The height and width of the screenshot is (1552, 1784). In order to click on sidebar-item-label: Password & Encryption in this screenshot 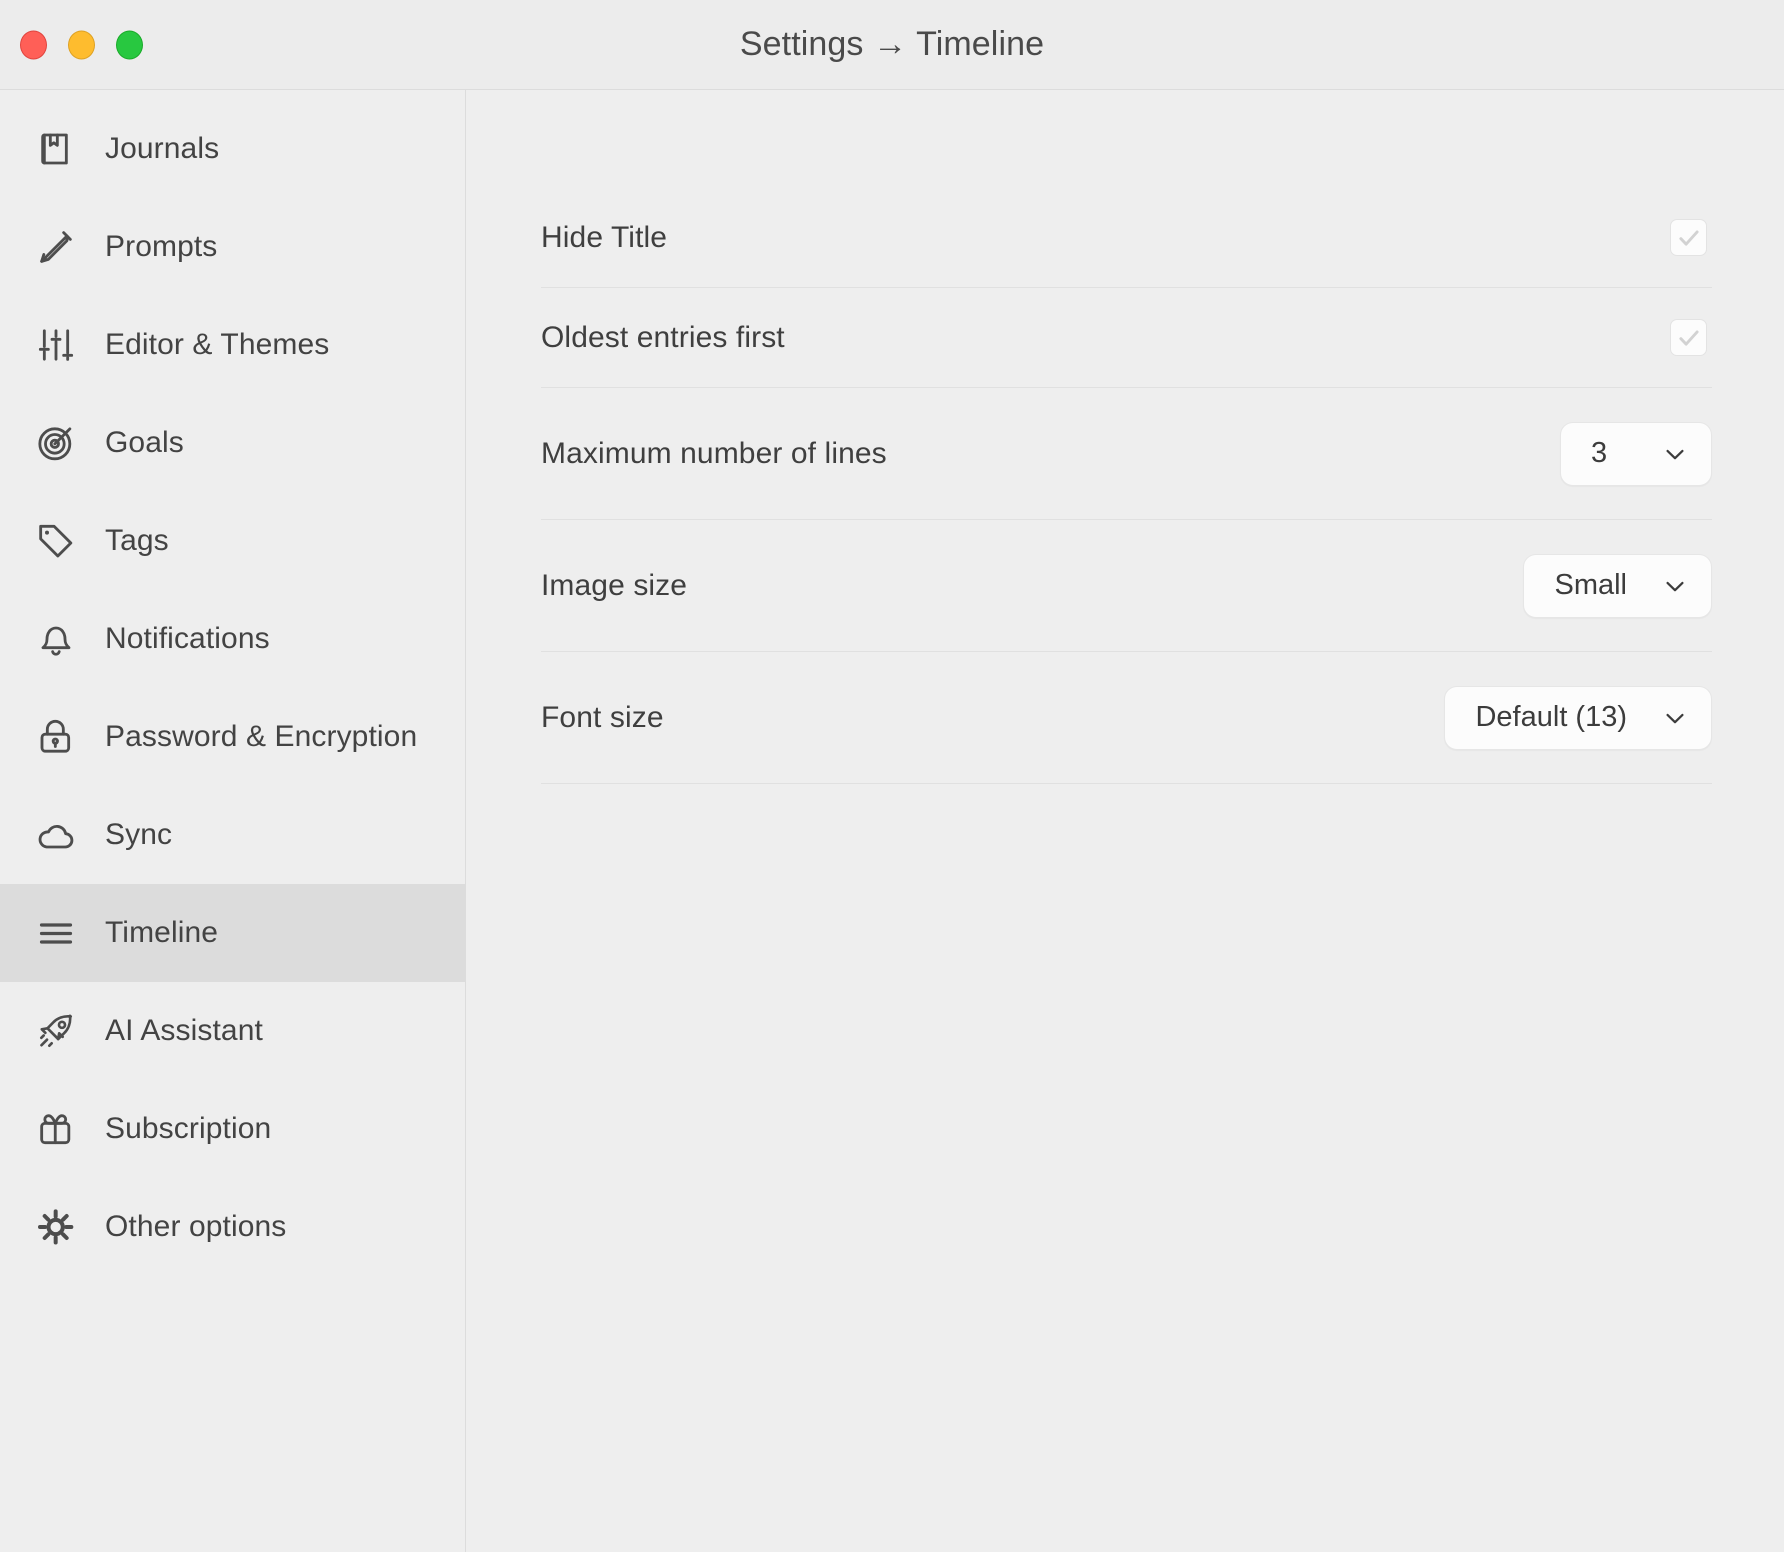, I will do `click(261, 736)`.